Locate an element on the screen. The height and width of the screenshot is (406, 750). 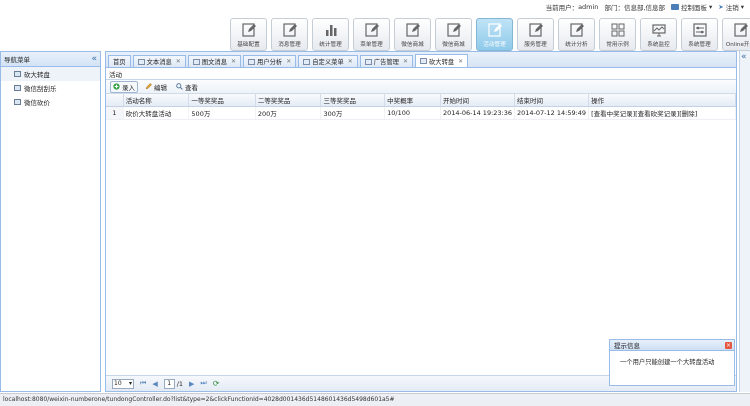
total-pages: /1 is located at coordinates (180, 383).